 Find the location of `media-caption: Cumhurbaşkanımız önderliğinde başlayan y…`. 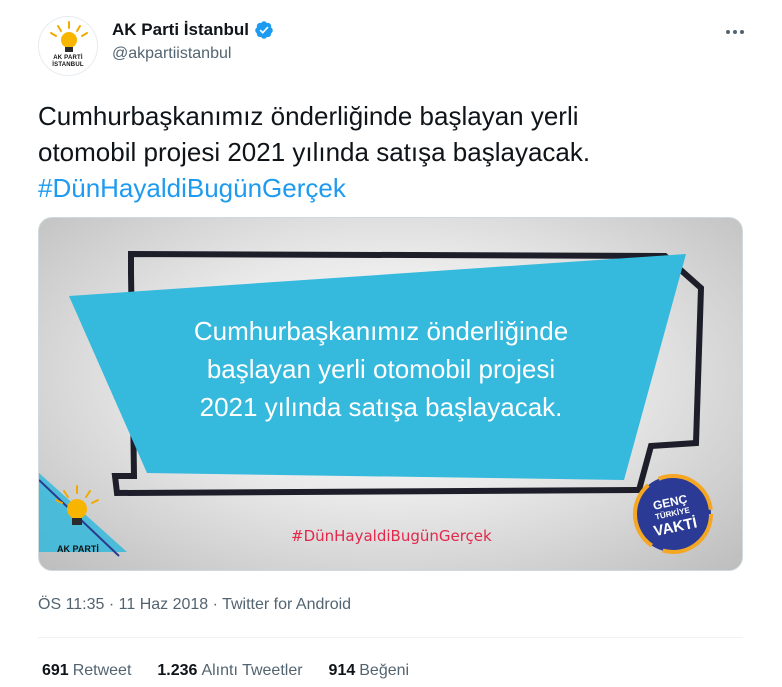

media-caption: Cumhurbaşkanımız önderliğinde başlayan y… is located at coordinates (381, 369).